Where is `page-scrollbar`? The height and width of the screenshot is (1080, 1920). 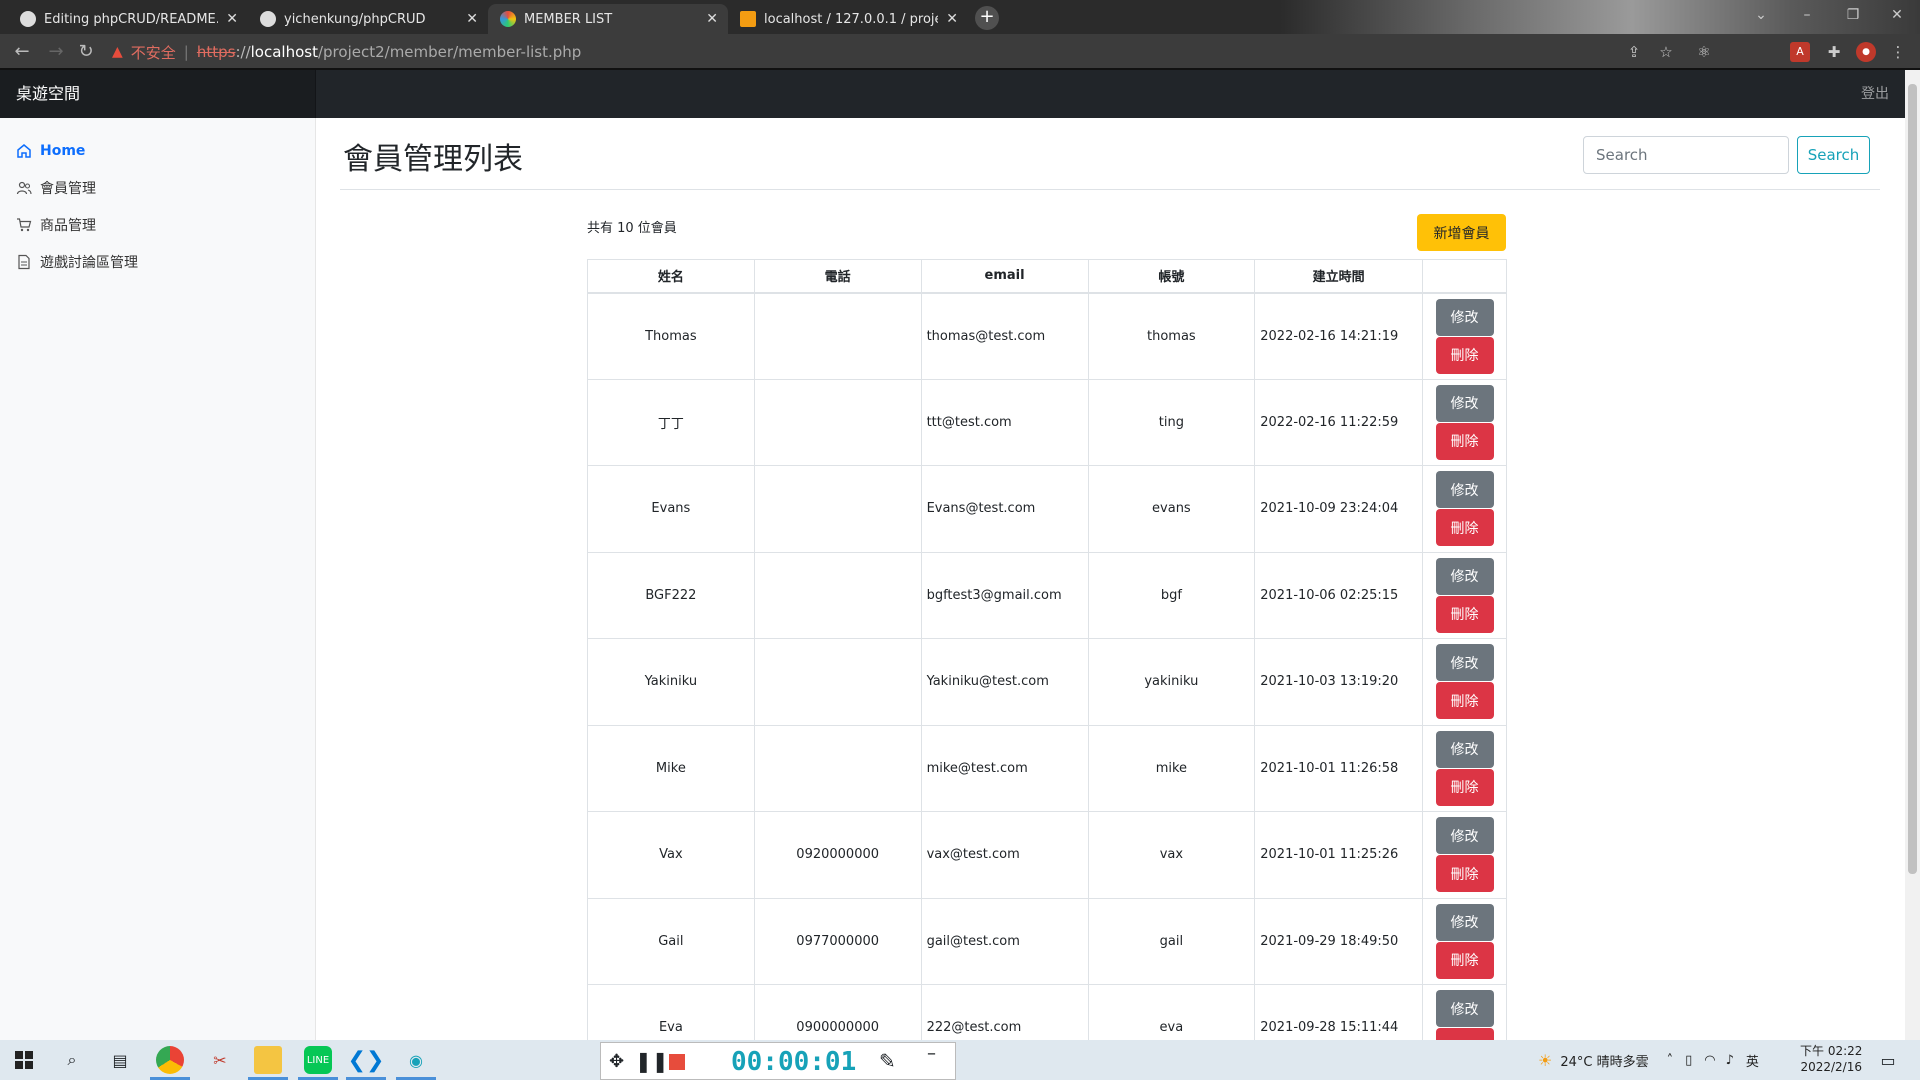 page-scrollbar is located at coordinates (1912, 555).